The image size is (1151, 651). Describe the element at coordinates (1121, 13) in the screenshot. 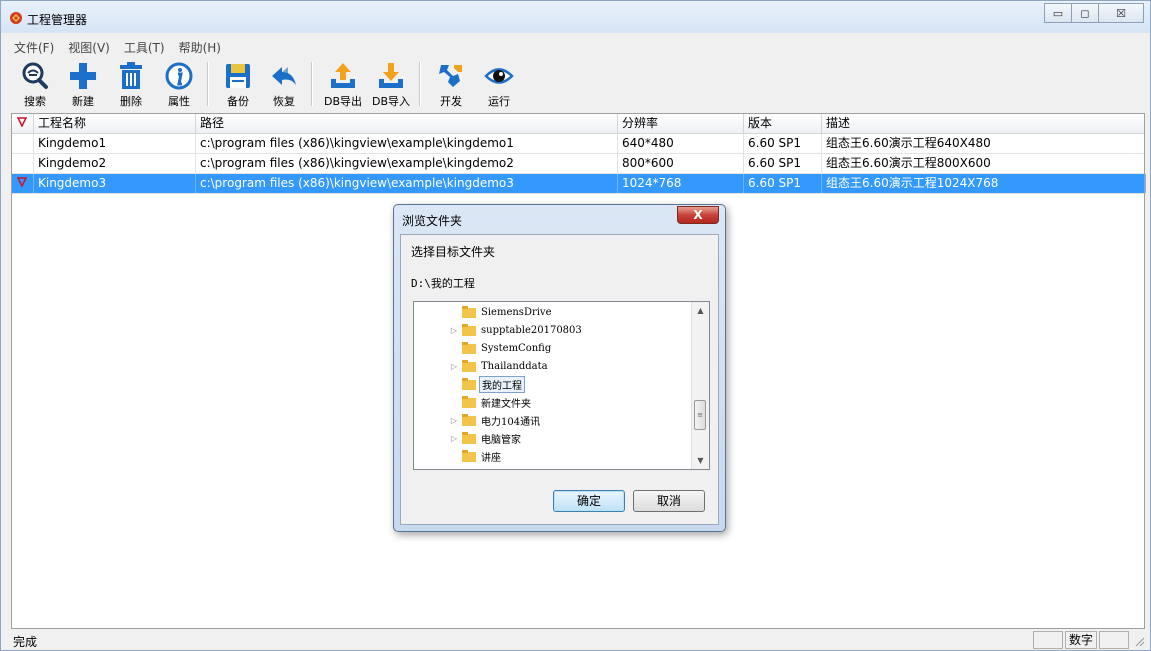

I see `close-button: ☒` at that location.